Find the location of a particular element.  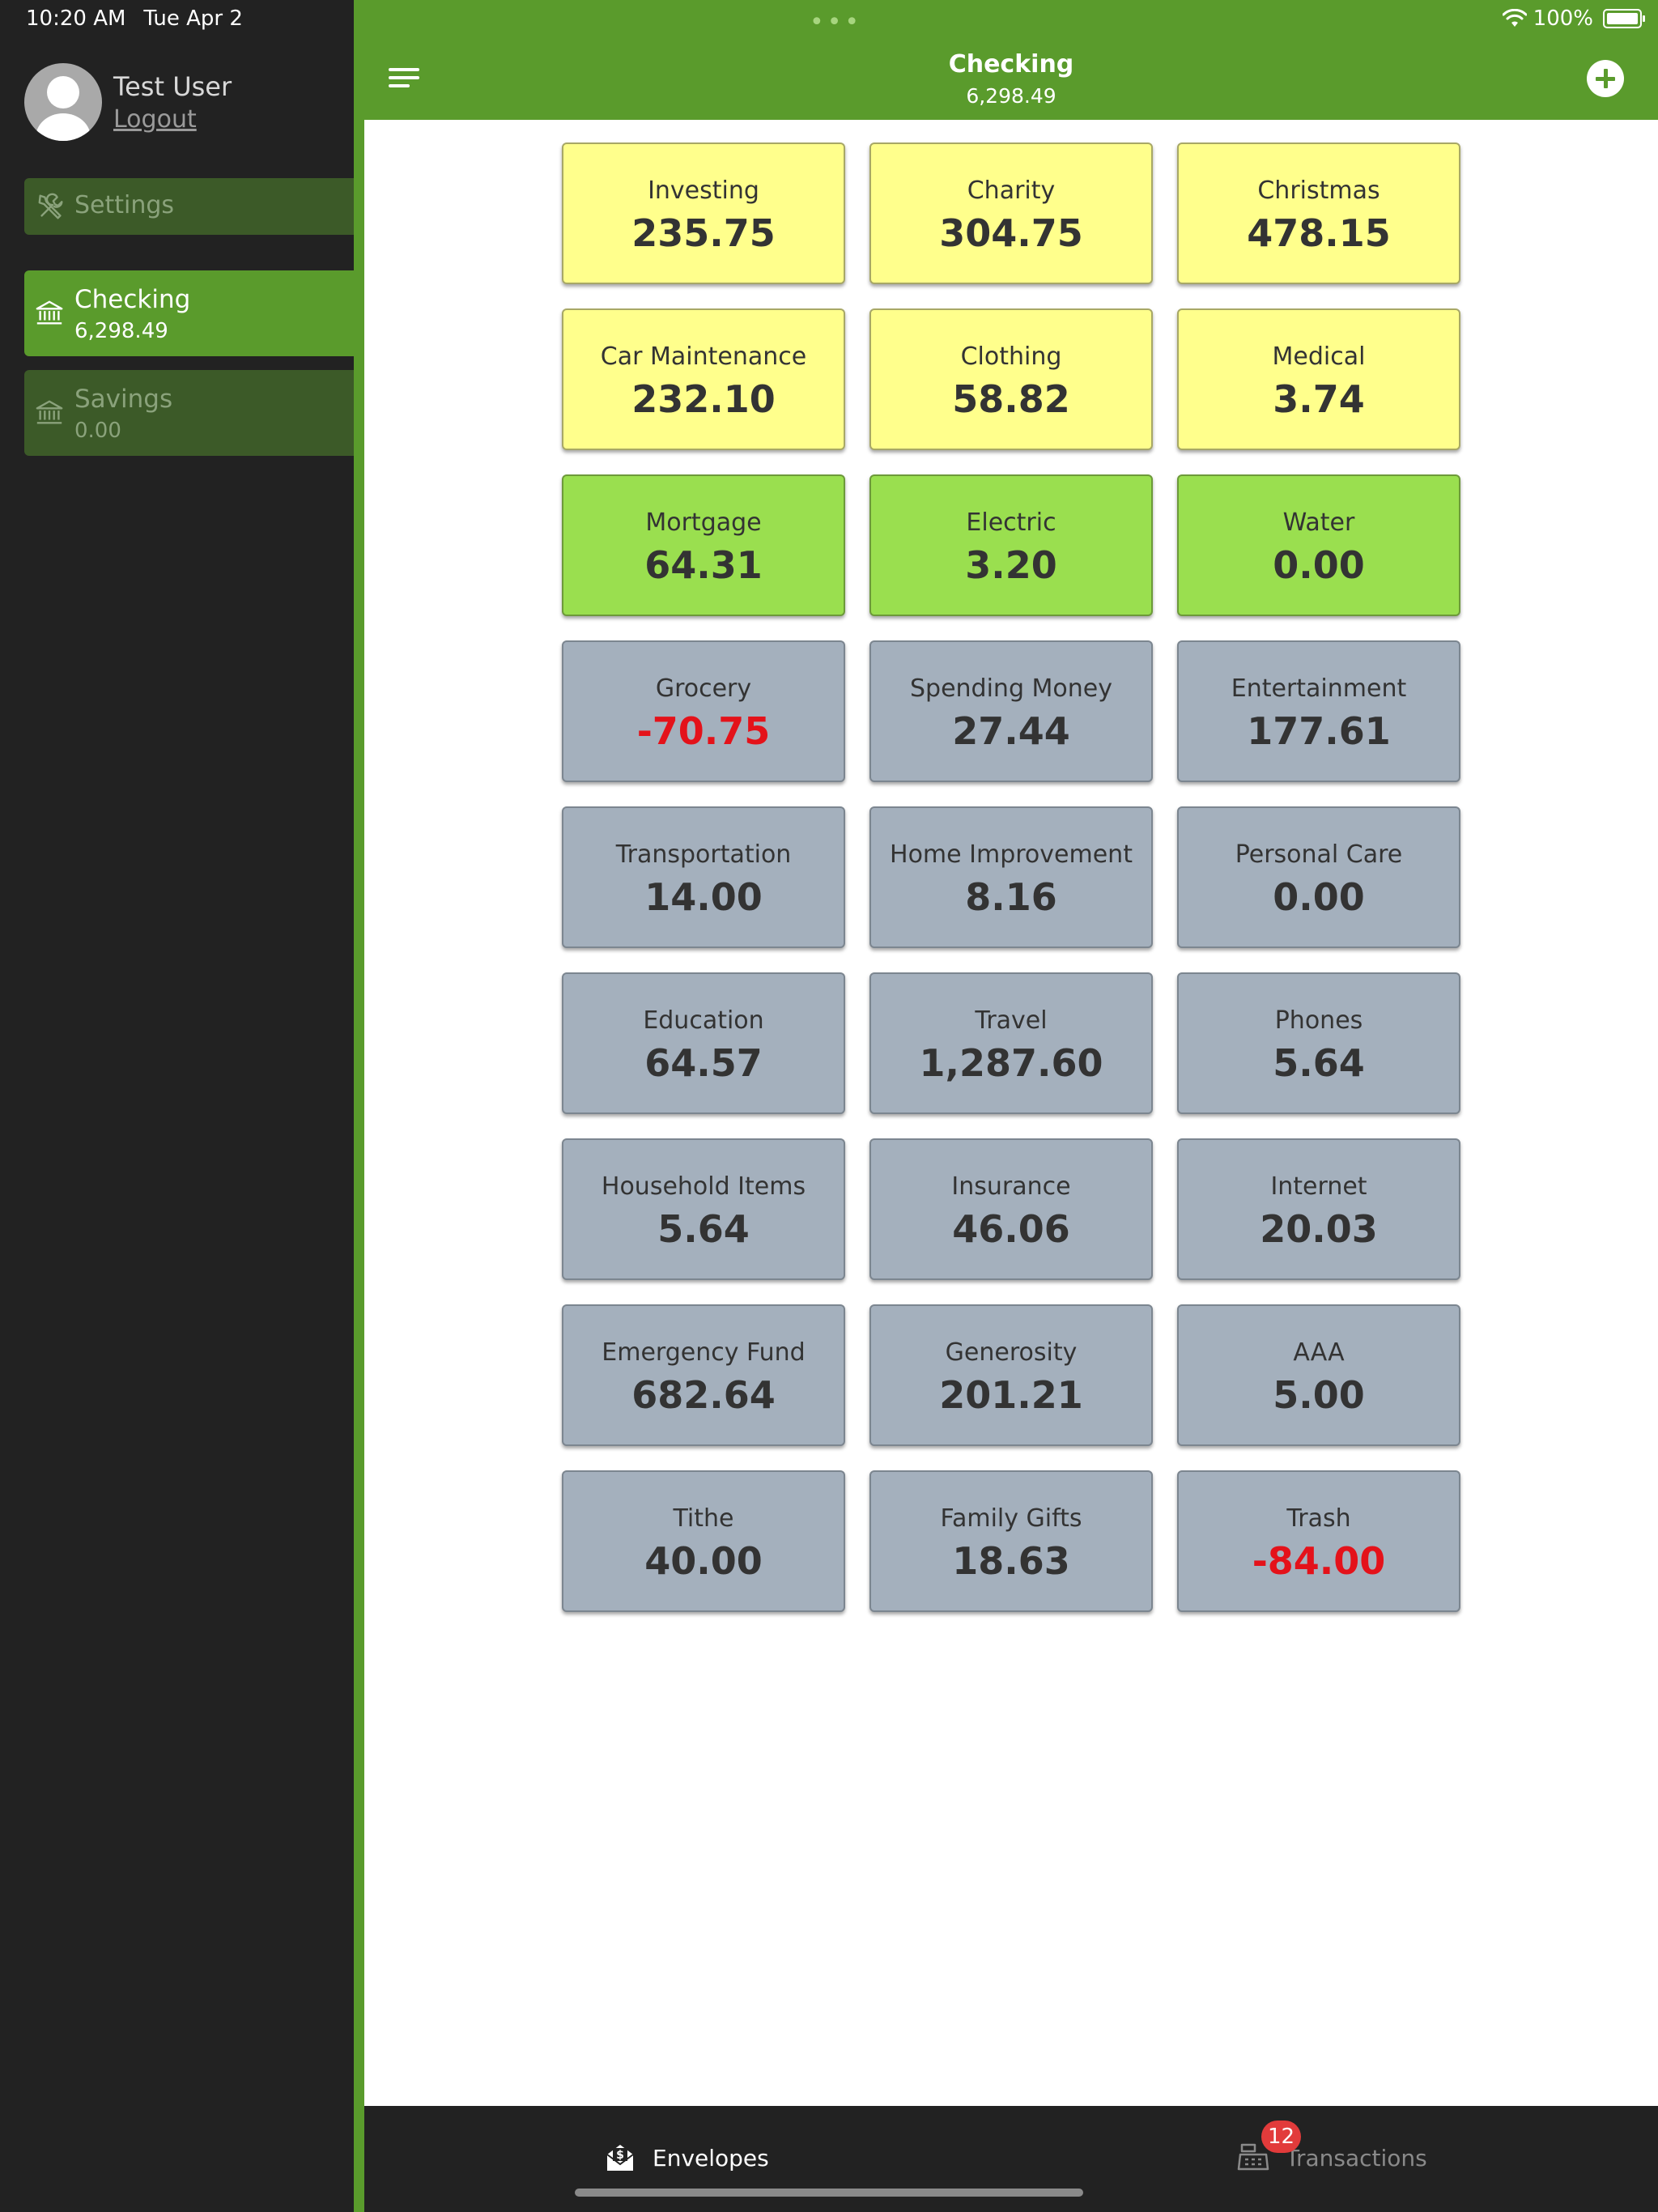

envelope-name: Spending Money is located at coordinates (1011, 689).